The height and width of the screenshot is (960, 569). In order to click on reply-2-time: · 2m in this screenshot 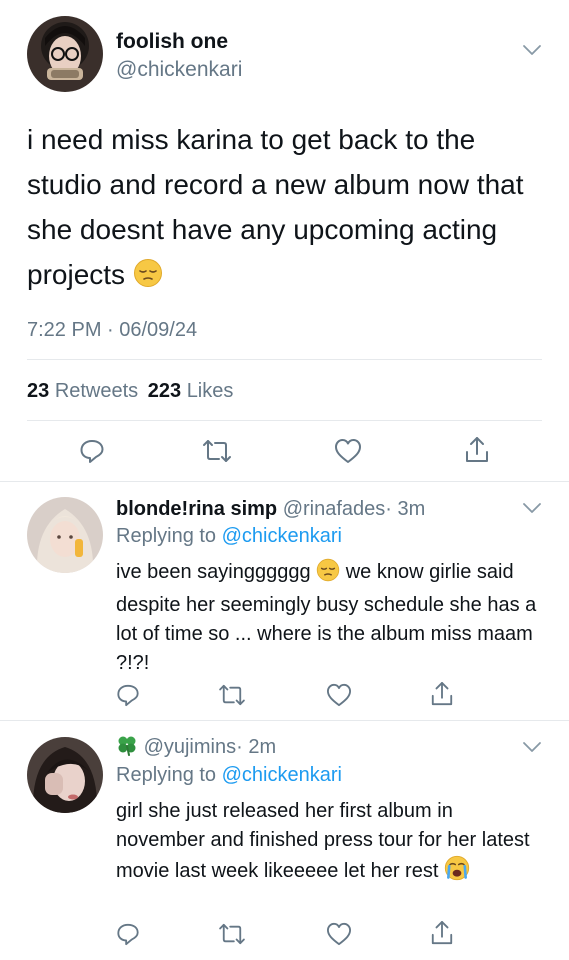, I will do `click(256, 747)`.